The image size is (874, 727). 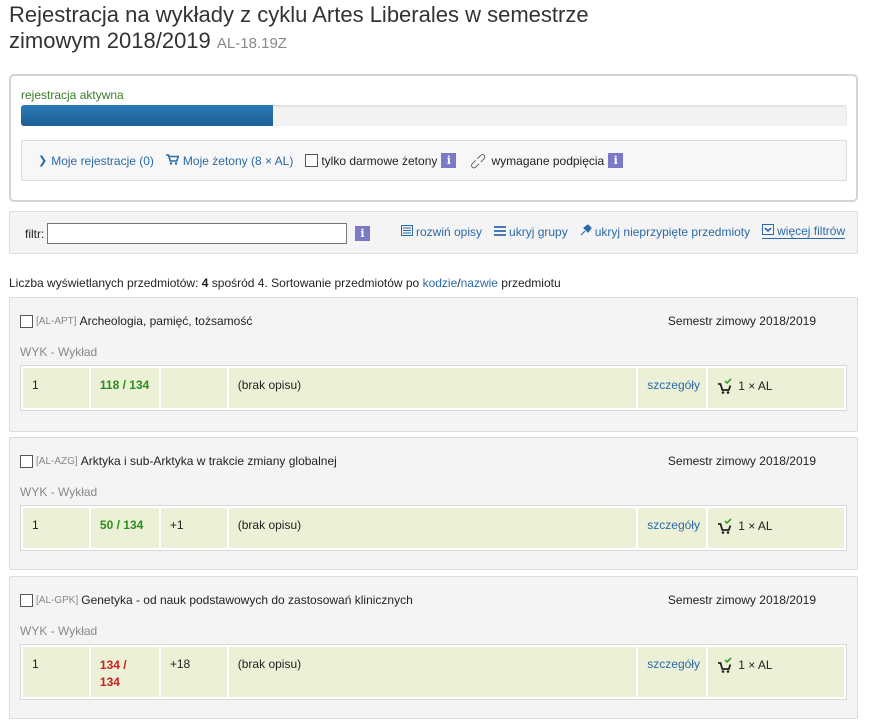 I want to click on free-tokens-label: tylko darmowe żetony, so click(x=379, y=160).